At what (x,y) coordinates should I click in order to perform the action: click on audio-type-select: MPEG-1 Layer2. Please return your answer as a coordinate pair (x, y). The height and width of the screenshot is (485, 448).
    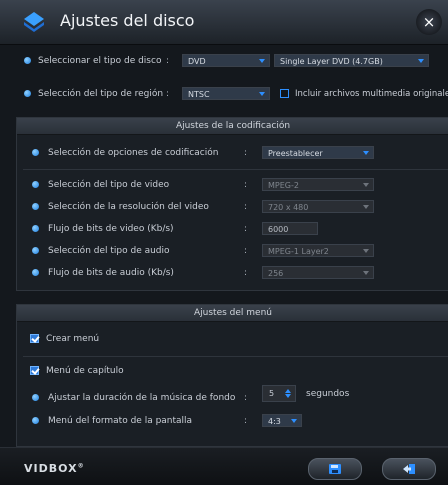
    Looking at the image, I should click on (318, 250).